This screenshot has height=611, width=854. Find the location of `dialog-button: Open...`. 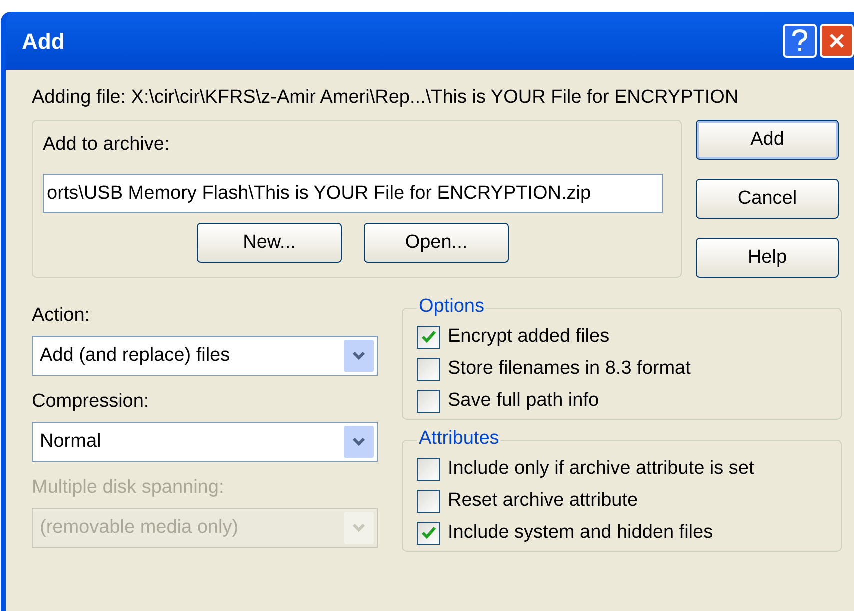

dialog-button: Open... is located at coordinates (436, 243).